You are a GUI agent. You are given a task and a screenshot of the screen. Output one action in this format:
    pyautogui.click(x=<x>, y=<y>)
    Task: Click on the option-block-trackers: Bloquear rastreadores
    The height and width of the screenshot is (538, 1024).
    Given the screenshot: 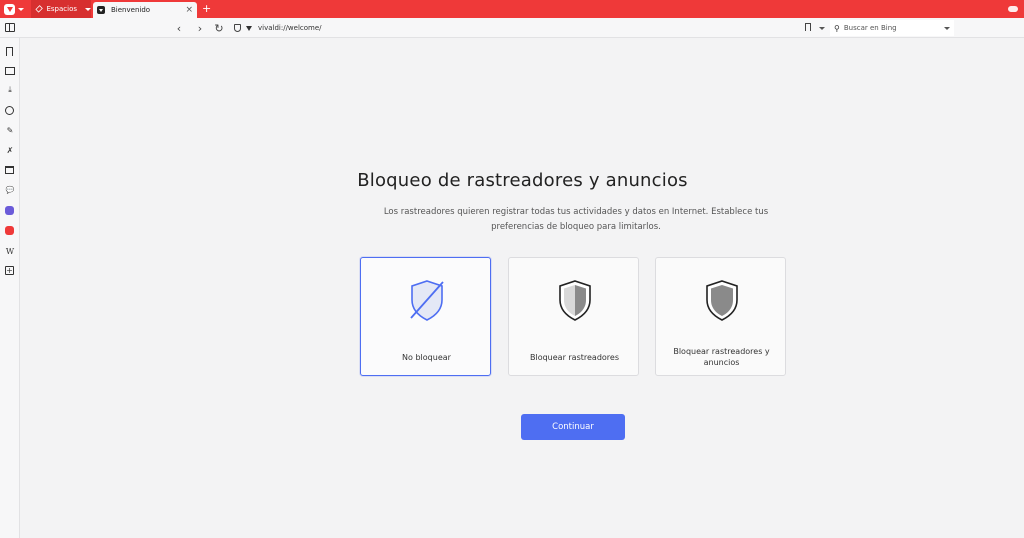 What is the action you would take?
    pyautogui.click(x=573, y=316)
    